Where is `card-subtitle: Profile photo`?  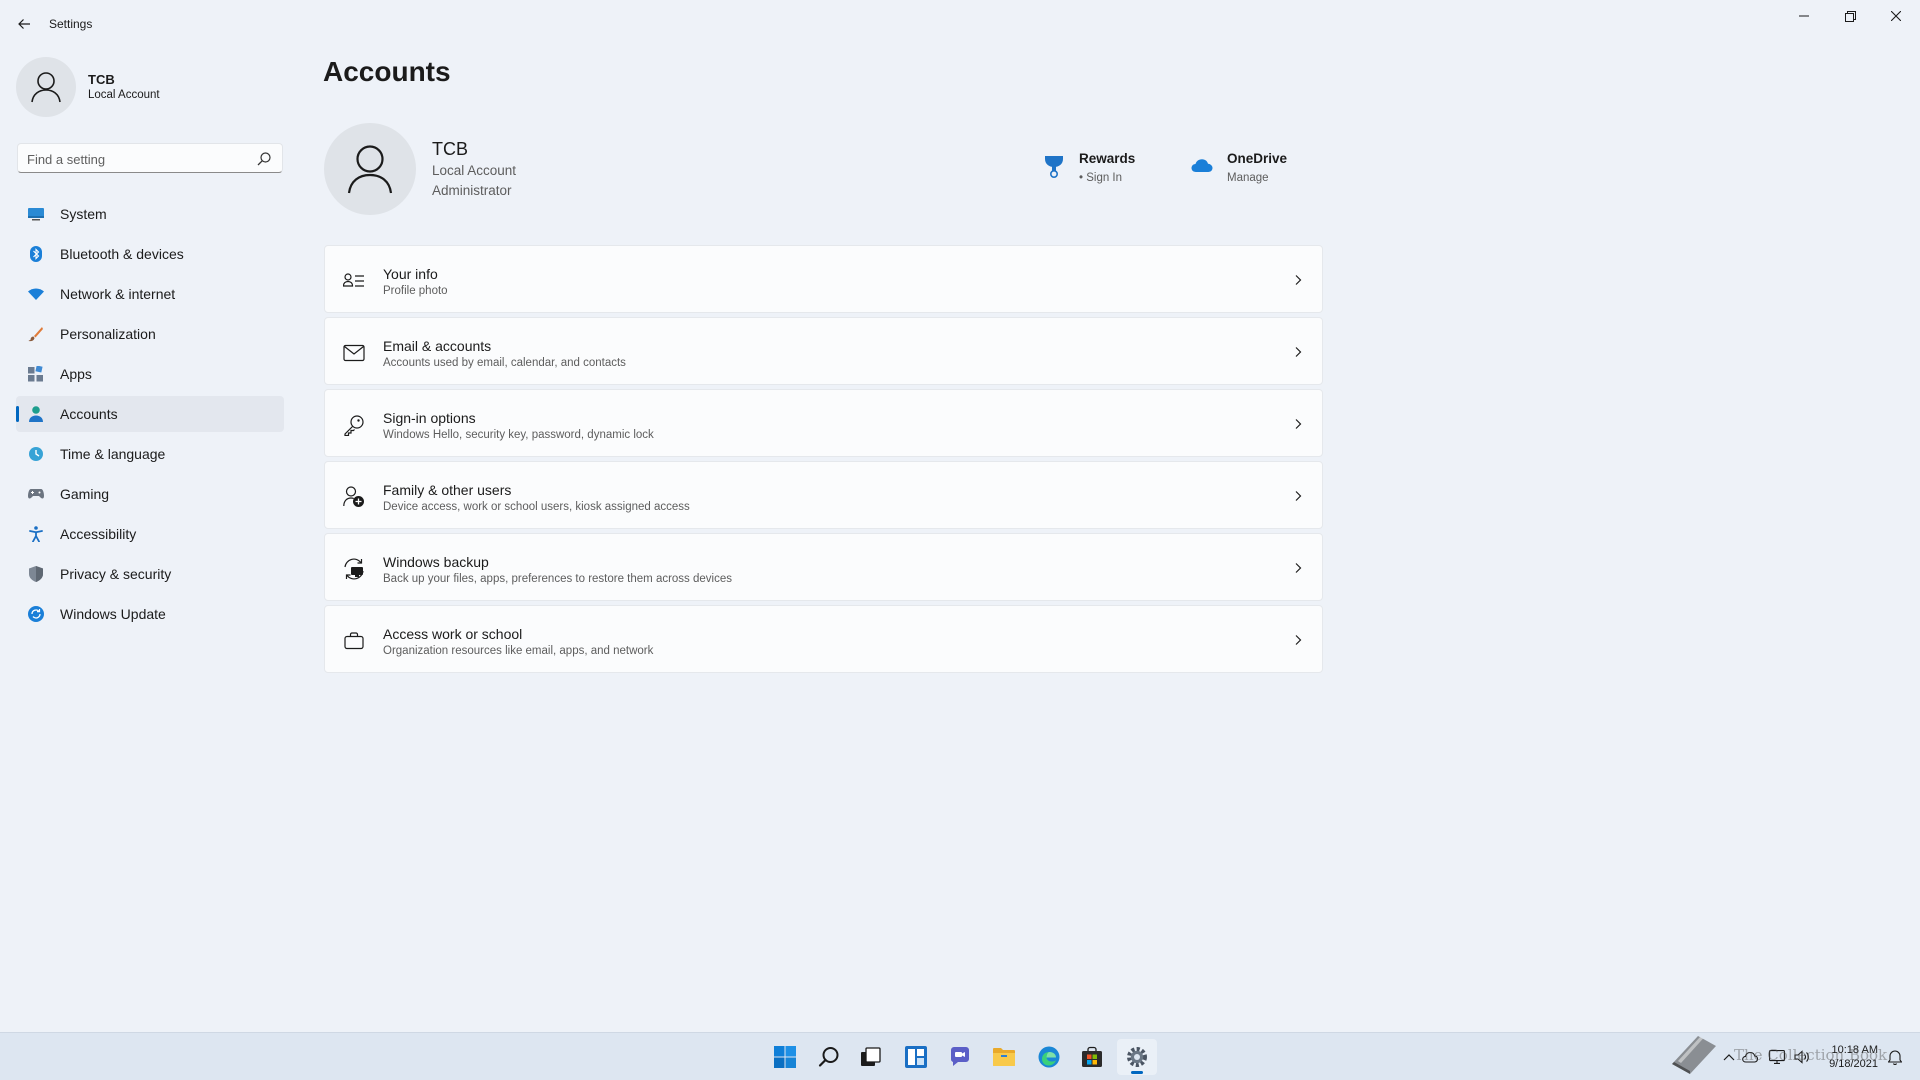 card-subtitle: Profile photo is located at coordinates (415, 291).